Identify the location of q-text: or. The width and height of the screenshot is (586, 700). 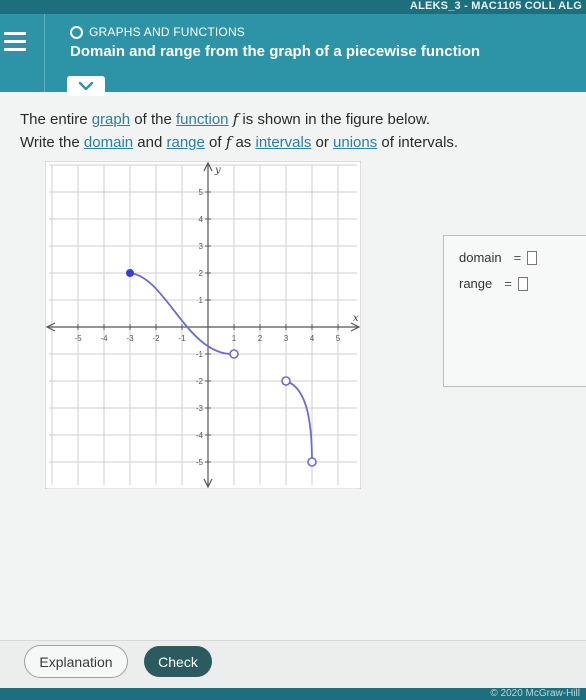
(322, 142).